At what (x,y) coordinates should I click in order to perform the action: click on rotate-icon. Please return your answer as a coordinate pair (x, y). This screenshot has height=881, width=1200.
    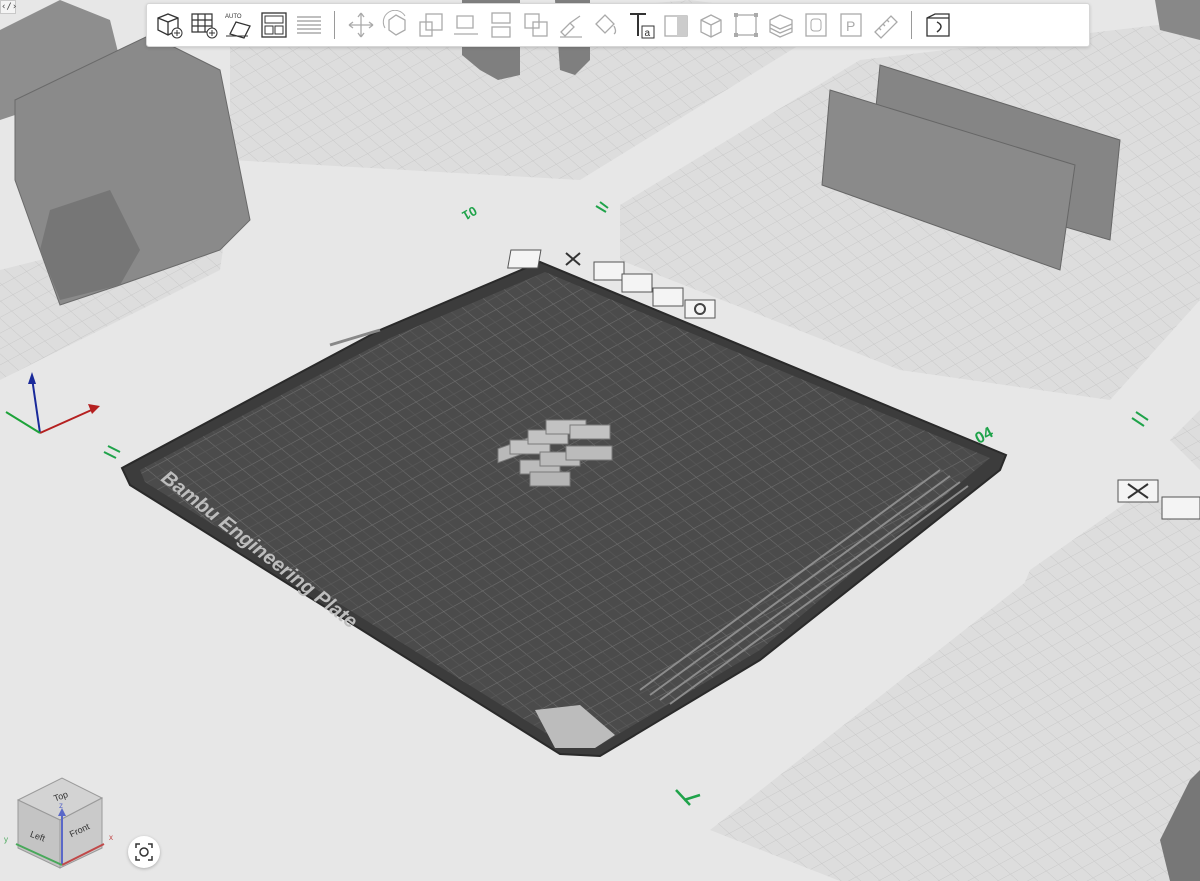
    Looking at the image, I should click on (394, 23).